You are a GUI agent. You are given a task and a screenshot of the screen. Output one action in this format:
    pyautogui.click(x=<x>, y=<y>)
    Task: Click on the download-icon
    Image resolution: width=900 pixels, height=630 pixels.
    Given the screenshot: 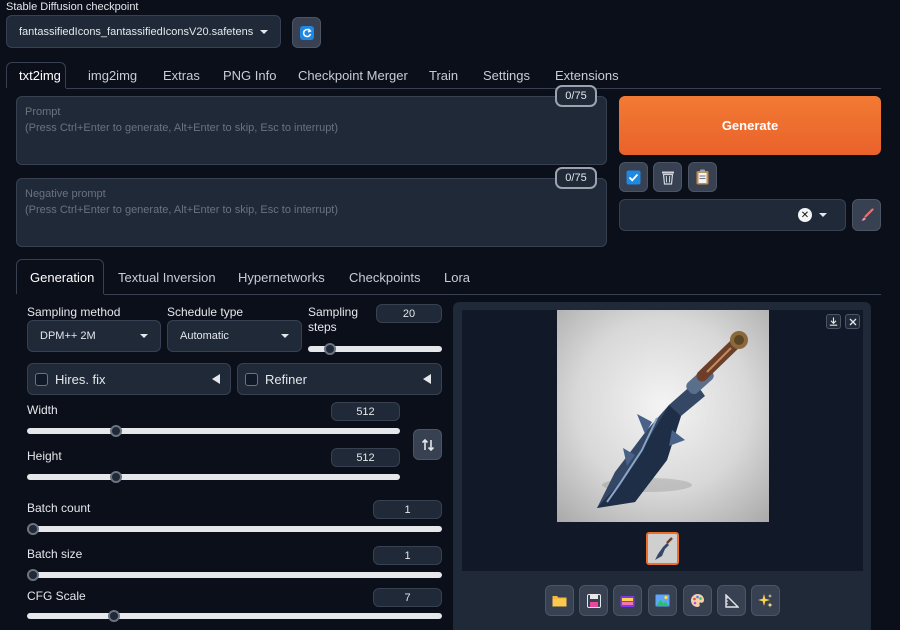 What is the action you would take?
    pyautogui.click(x=833, y=321)
    